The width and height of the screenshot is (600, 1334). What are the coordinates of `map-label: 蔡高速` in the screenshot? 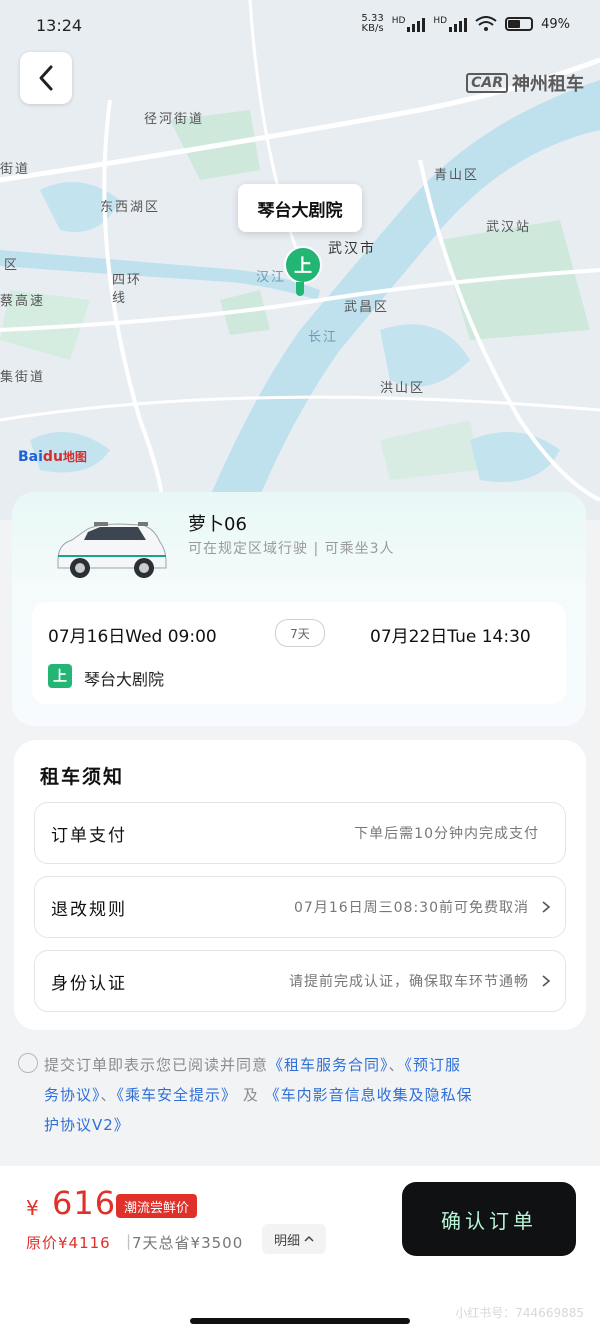 It's located at (23, 301).